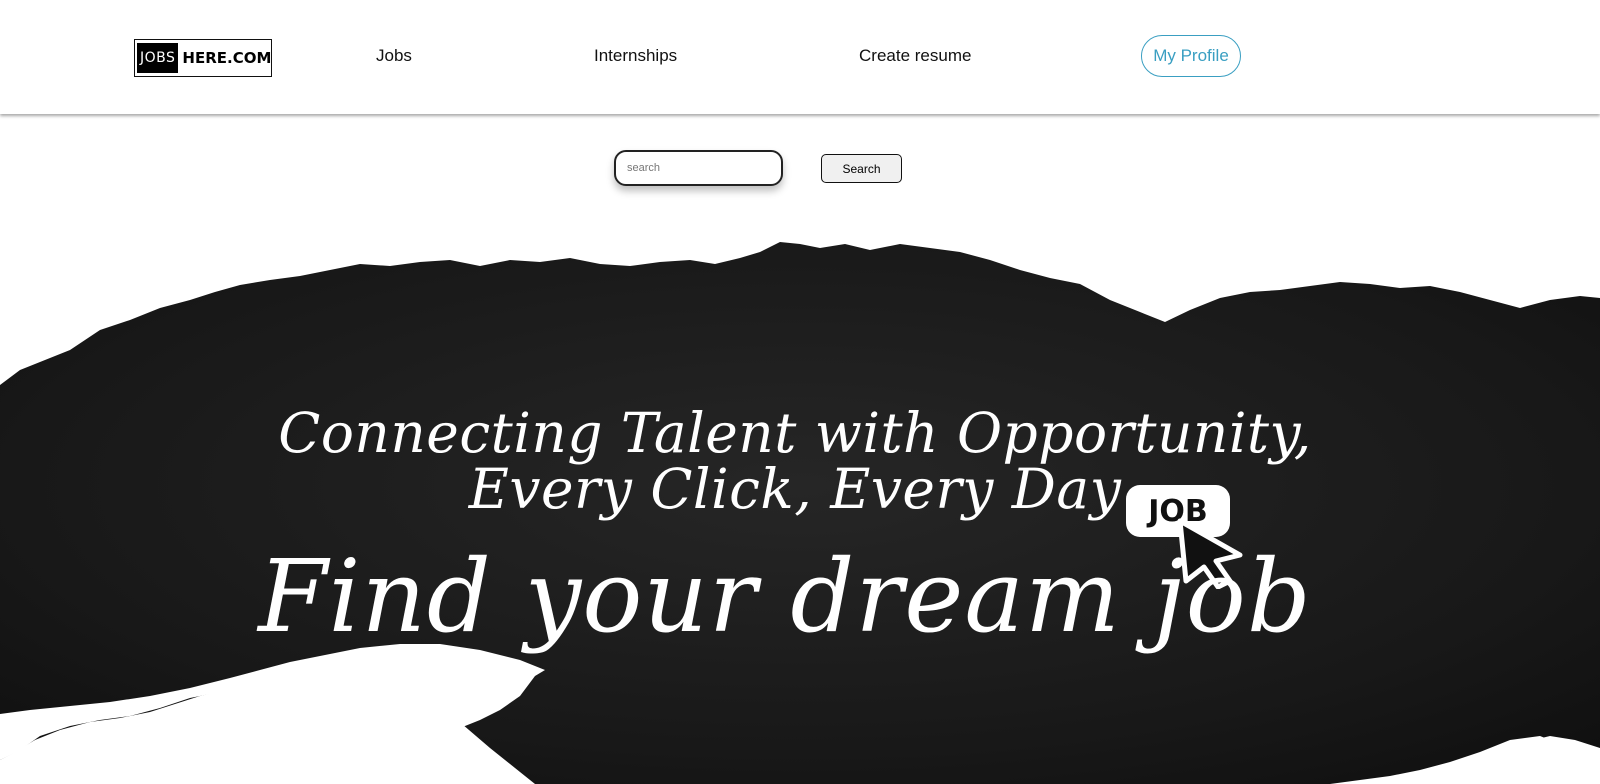 The width and height of the screenshot is (1600, 784). Describe the element at coordinates (158, 58) in the screenshot. I see `logo-part-jobs: JOBS` at that location.